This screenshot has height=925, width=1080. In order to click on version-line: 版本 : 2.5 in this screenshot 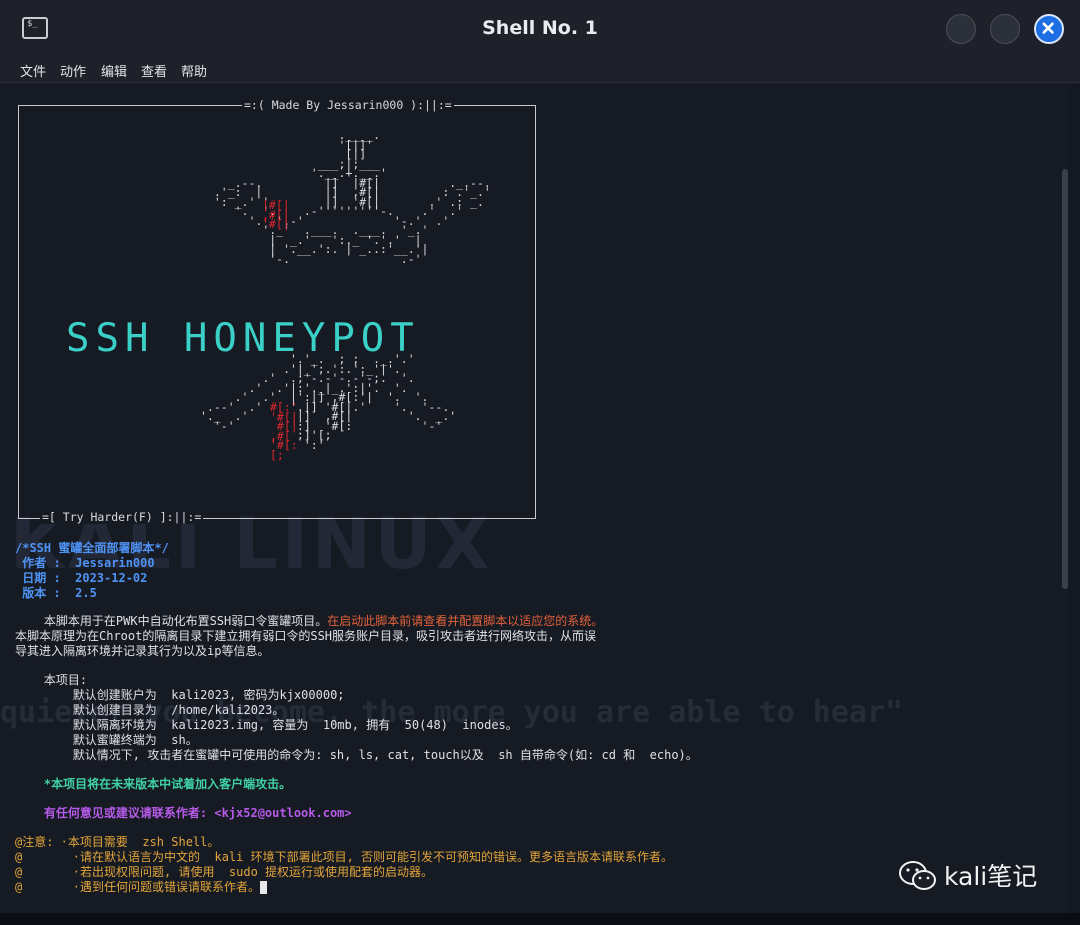, I will do `click(56, 593)`.